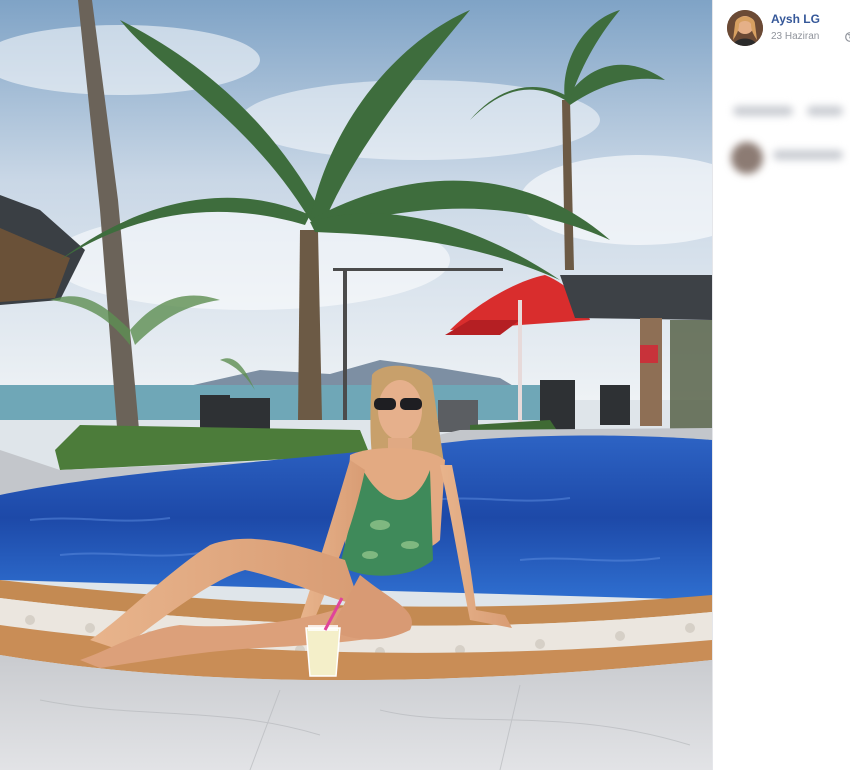 Image resolution: width=850 pixels, height=770 pixels. Describe the element at coordinates (788, 28) in the screenshot. I see `post-header: Aysh LG 23 Haziran` at that location.